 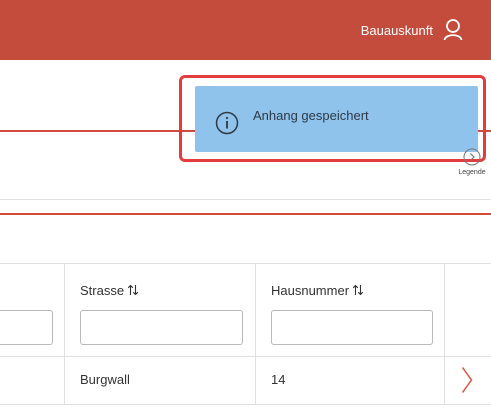 What do you see at coordinates (245, 30) in the screenshot?
I see `top-bar: Bauauskunft` at bounding box center [245, 30].